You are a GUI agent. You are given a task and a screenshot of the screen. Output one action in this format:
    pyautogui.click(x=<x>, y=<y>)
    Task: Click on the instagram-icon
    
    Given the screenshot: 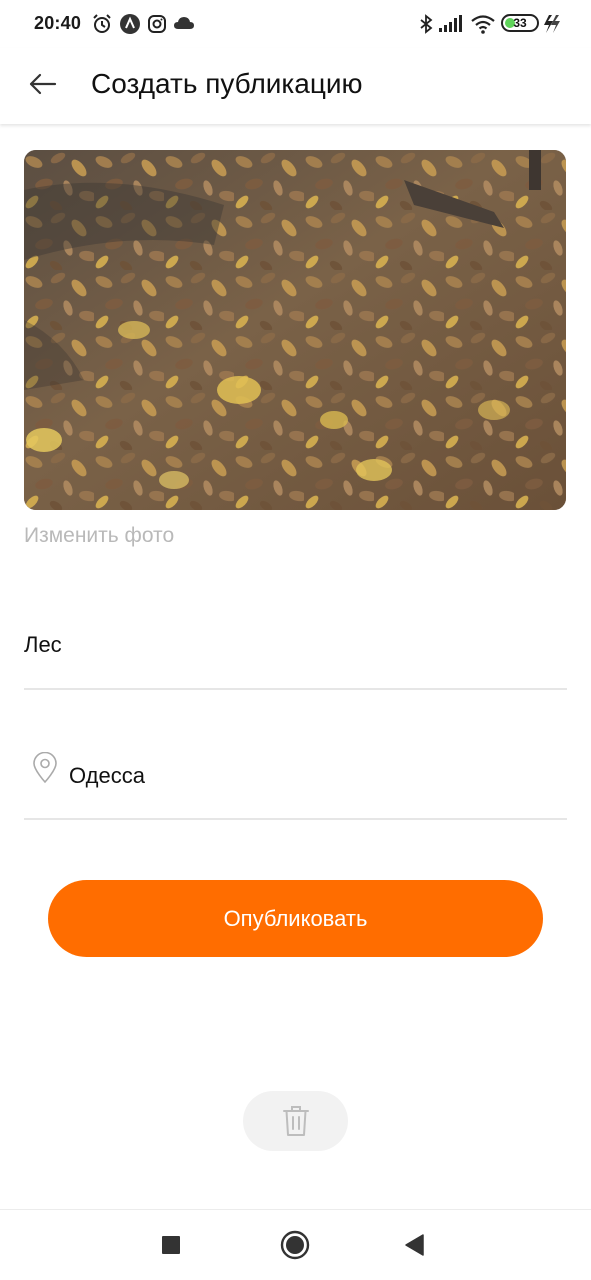 What is the action you would take?
    pyautogui.click(x=157, y=24)
    